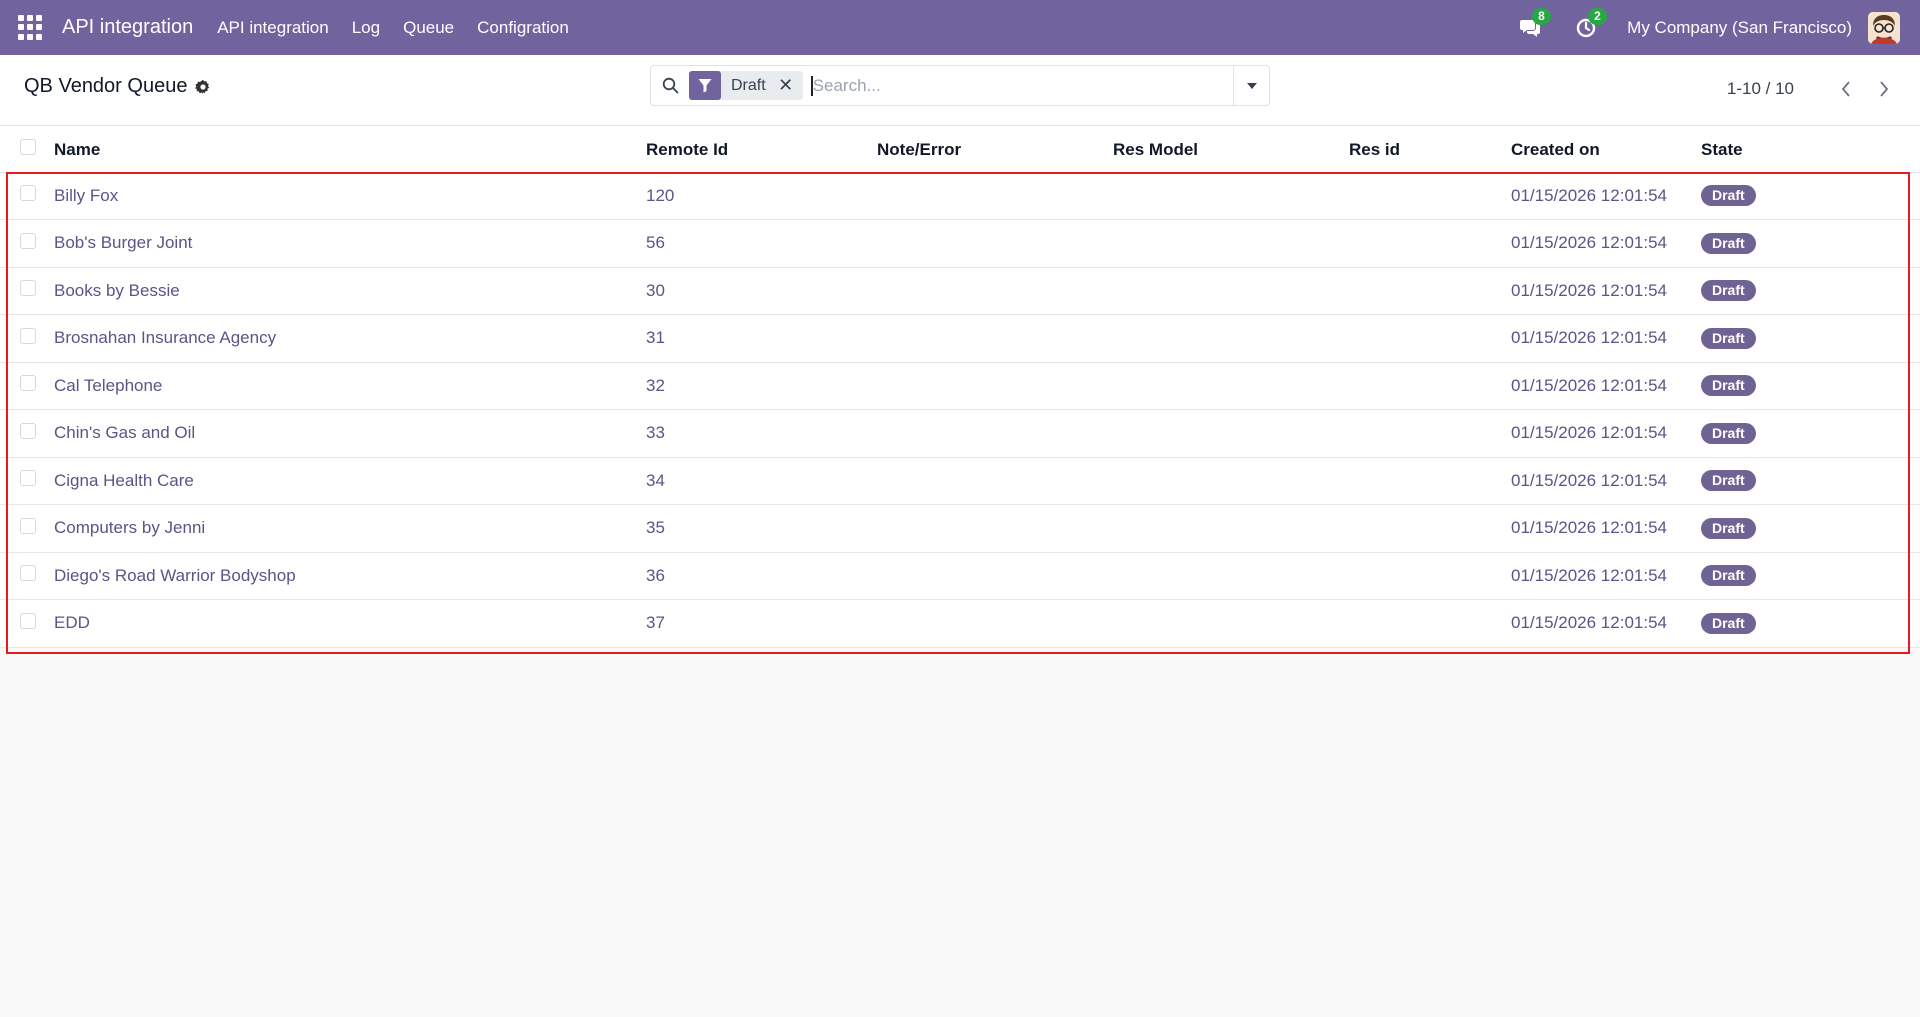 Image resolution: width=1920 pixels, height=1017 pixels. I want to click on apps-menu-icon, so click(31, 27).